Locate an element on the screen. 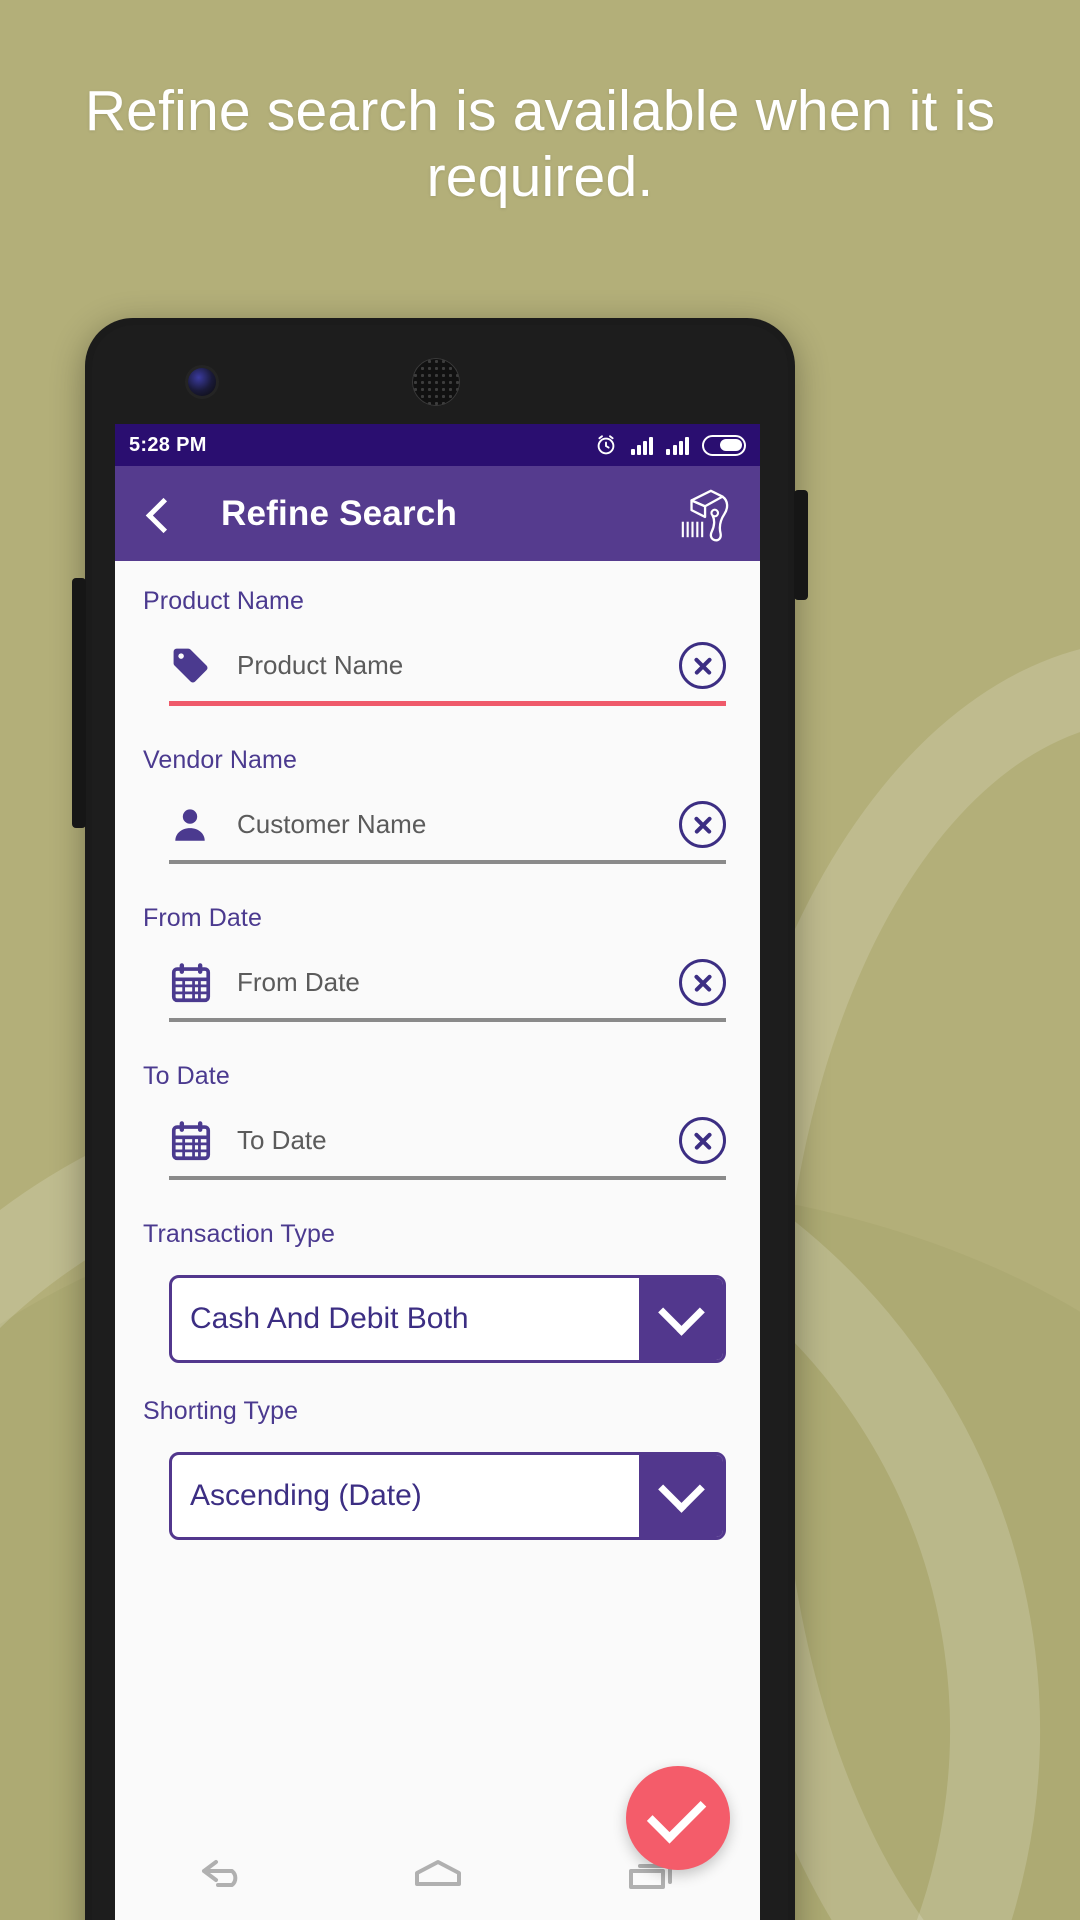 The height and width of the screenshot is (1920, 1080). field-label: Shorting Type is located at coordinates (221, 1411).